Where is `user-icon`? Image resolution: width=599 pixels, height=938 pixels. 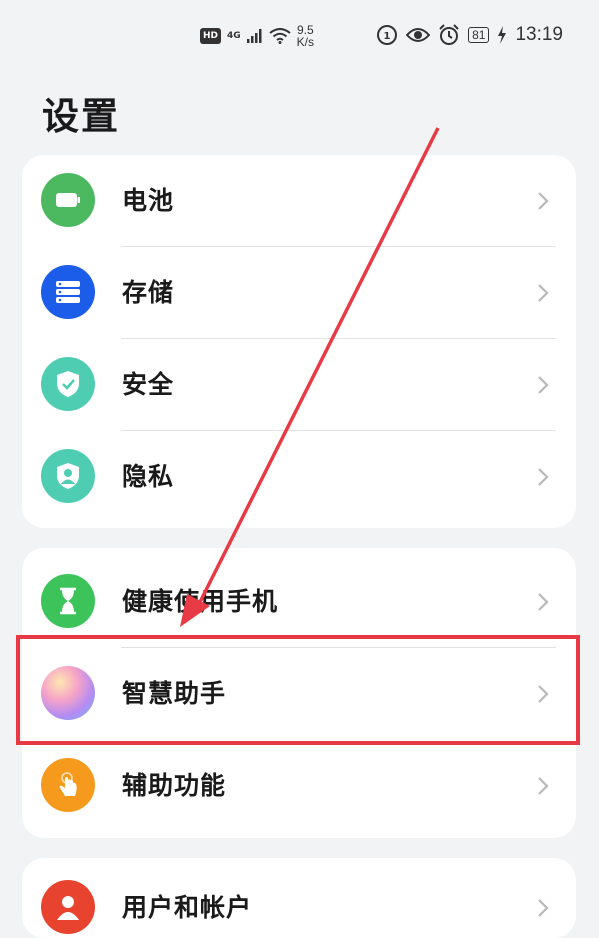 user-icon is located at coordinates (68, 907).